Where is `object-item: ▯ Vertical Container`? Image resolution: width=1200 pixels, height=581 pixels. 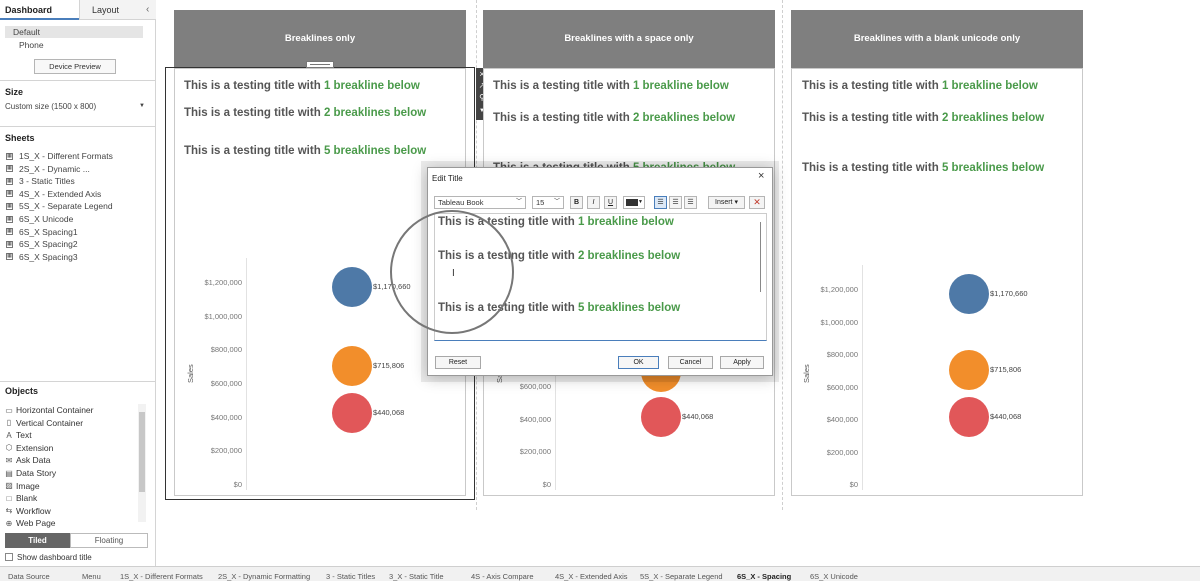 object-item: ▯ Vertical Container is located at coordinates (43, 423).